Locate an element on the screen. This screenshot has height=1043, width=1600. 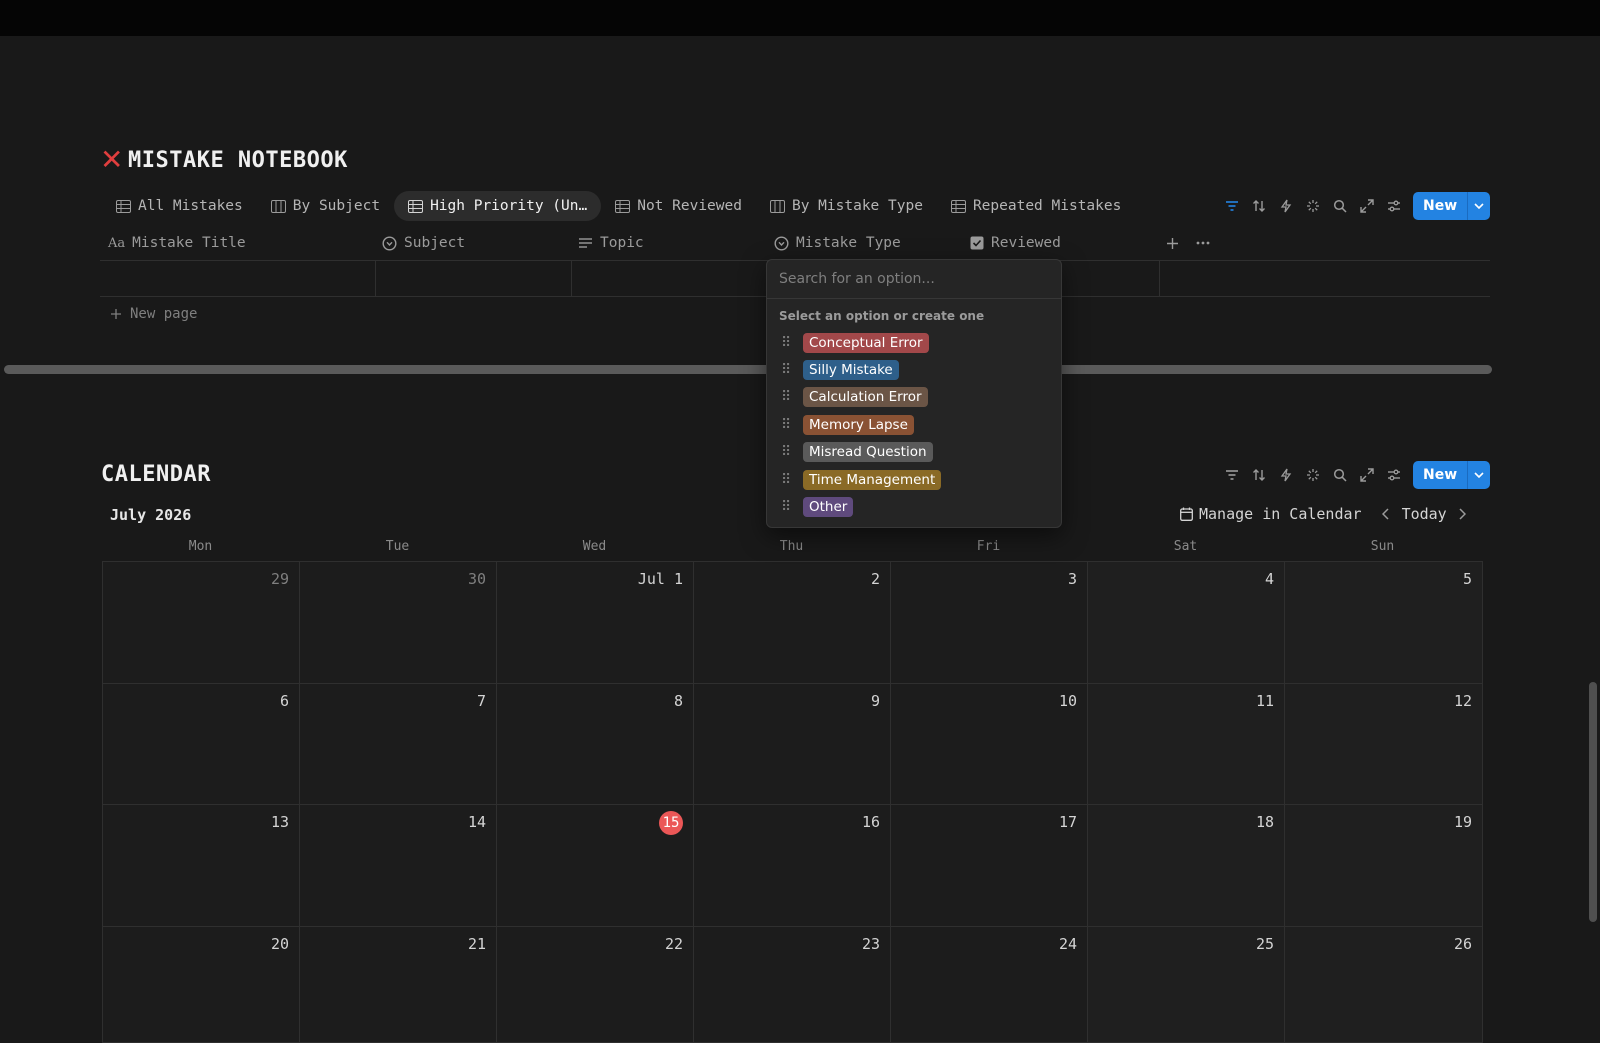
calendar-day: 8 is located at coordinates (595, 745).